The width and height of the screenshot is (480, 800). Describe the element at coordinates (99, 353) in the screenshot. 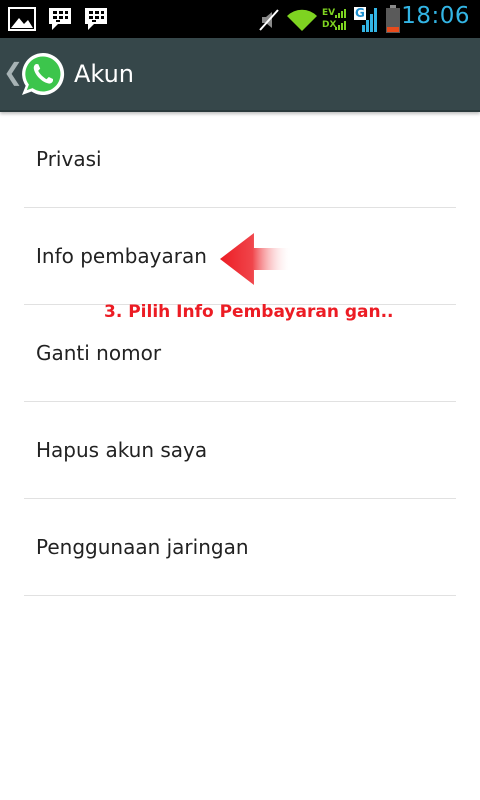

I see `list-item-label: Ganti nomor` at that location.